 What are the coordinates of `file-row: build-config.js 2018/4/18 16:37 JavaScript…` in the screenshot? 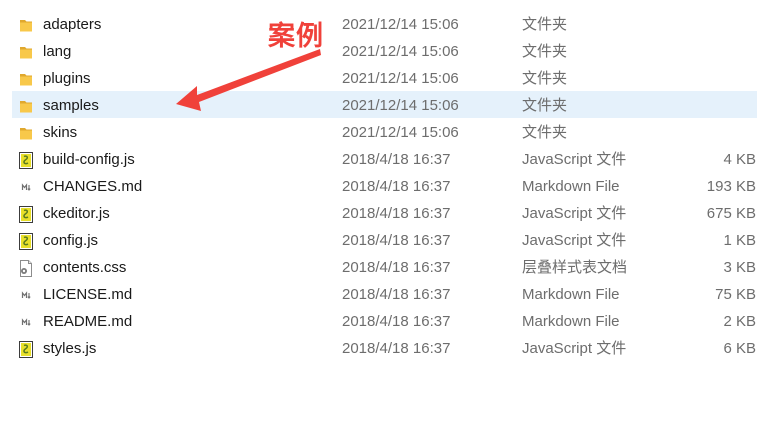 It's located at (384, 158).